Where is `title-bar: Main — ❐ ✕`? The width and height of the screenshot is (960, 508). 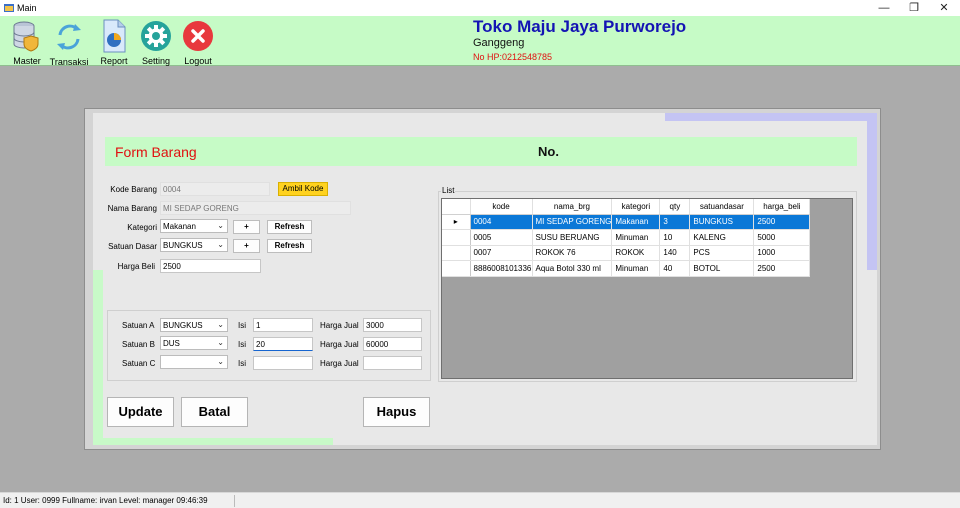 title-bar: Main — ❐ ✕ is located at coordinates (480, 8).